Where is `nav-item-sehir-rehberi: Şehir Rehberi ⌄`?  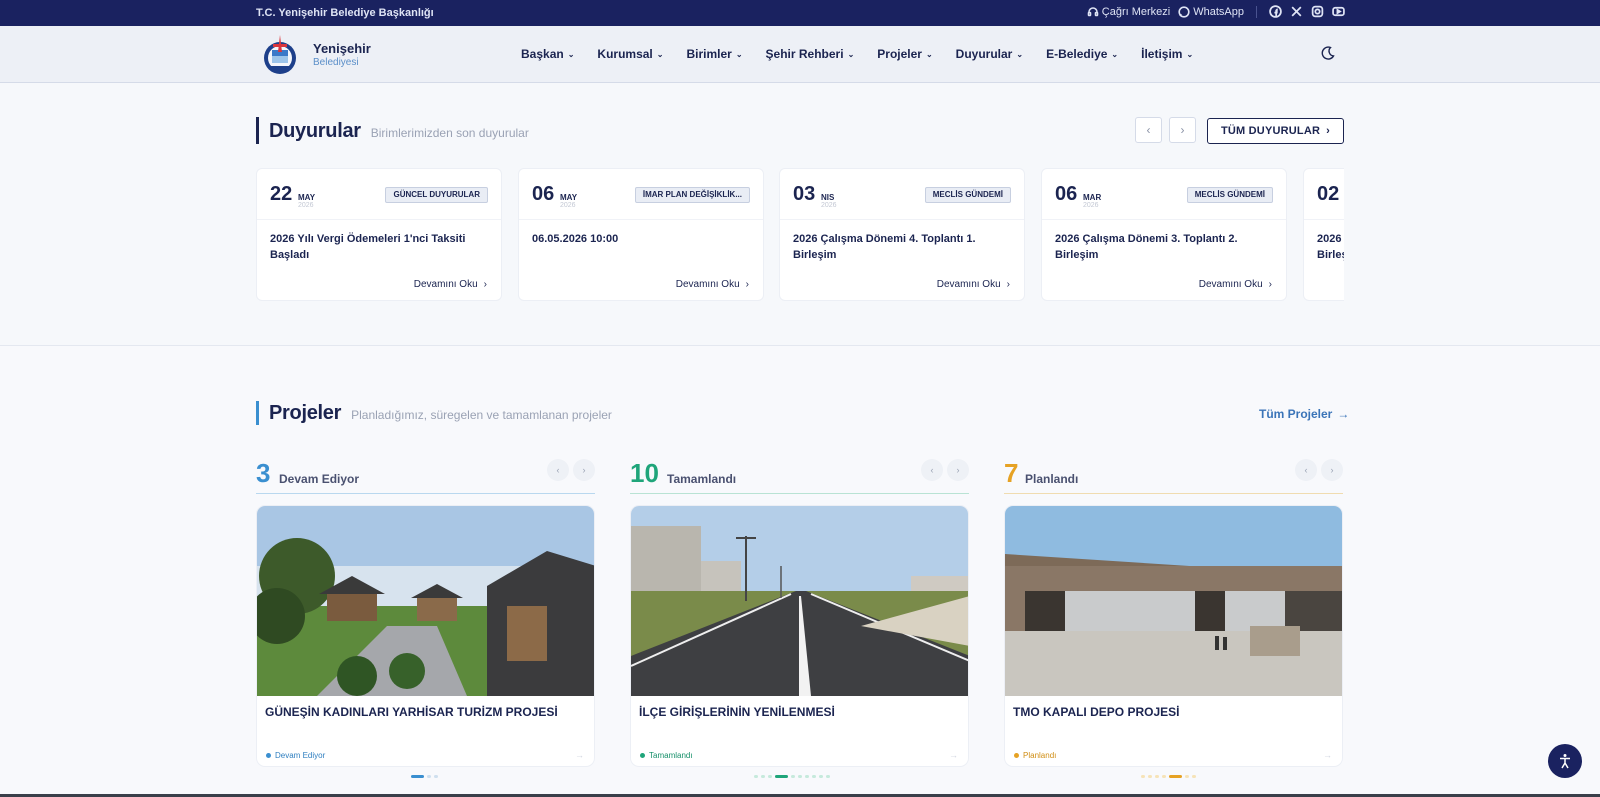
nav-item-sehir-rehberi: Şehir Rehberi ⌄ is located at coordinates (810, 54).